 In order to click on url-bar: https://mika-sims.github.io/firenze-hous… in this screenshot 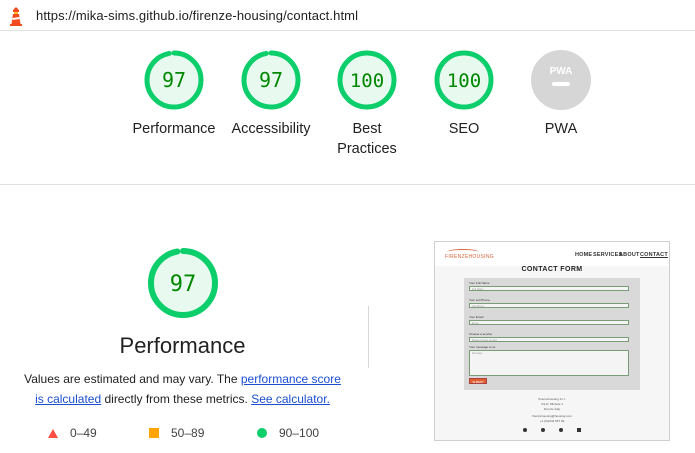, I will do `click(347, 15)`.